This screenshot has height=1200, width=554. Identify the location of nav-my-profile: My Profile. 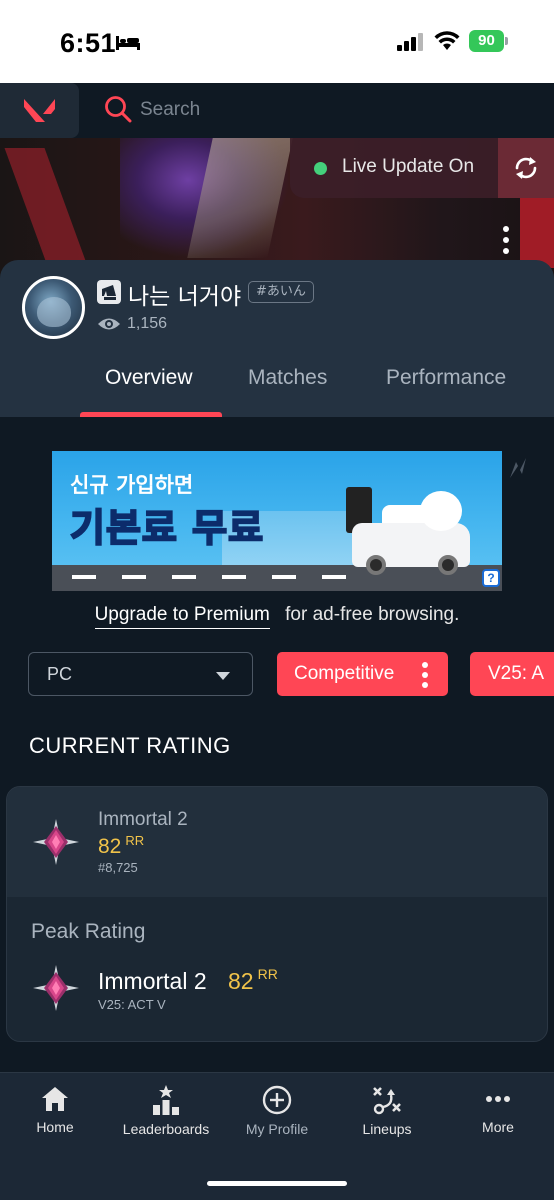
(277, 1120).